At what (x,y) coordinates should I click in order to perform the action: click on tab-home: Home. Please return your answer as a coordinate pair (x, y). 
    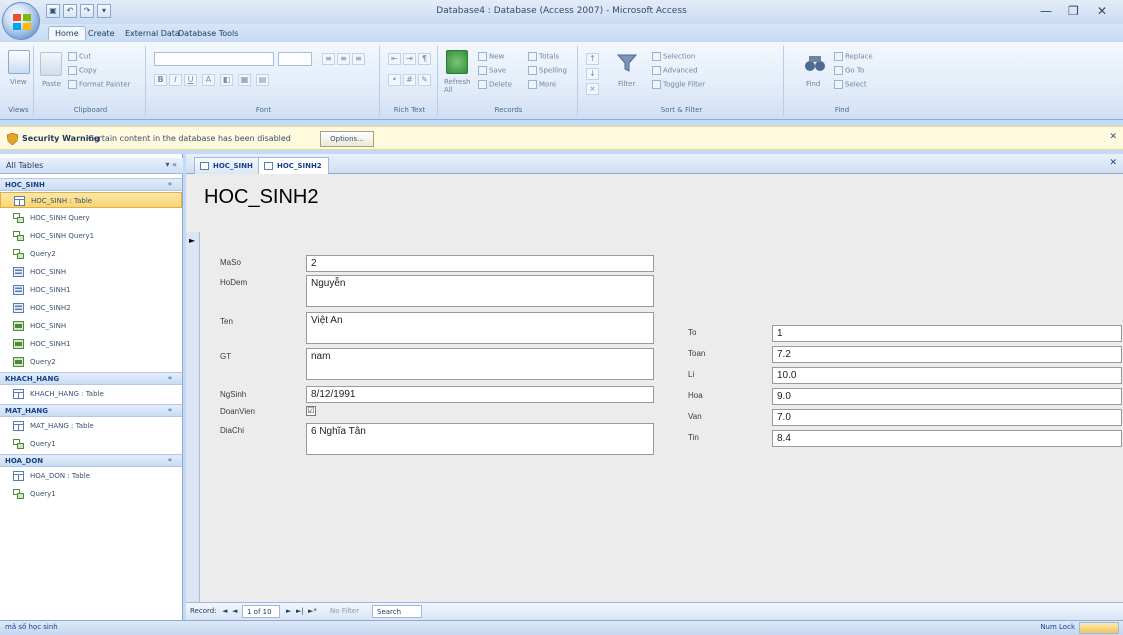
    Looking at the image, I should click on (67, 33).